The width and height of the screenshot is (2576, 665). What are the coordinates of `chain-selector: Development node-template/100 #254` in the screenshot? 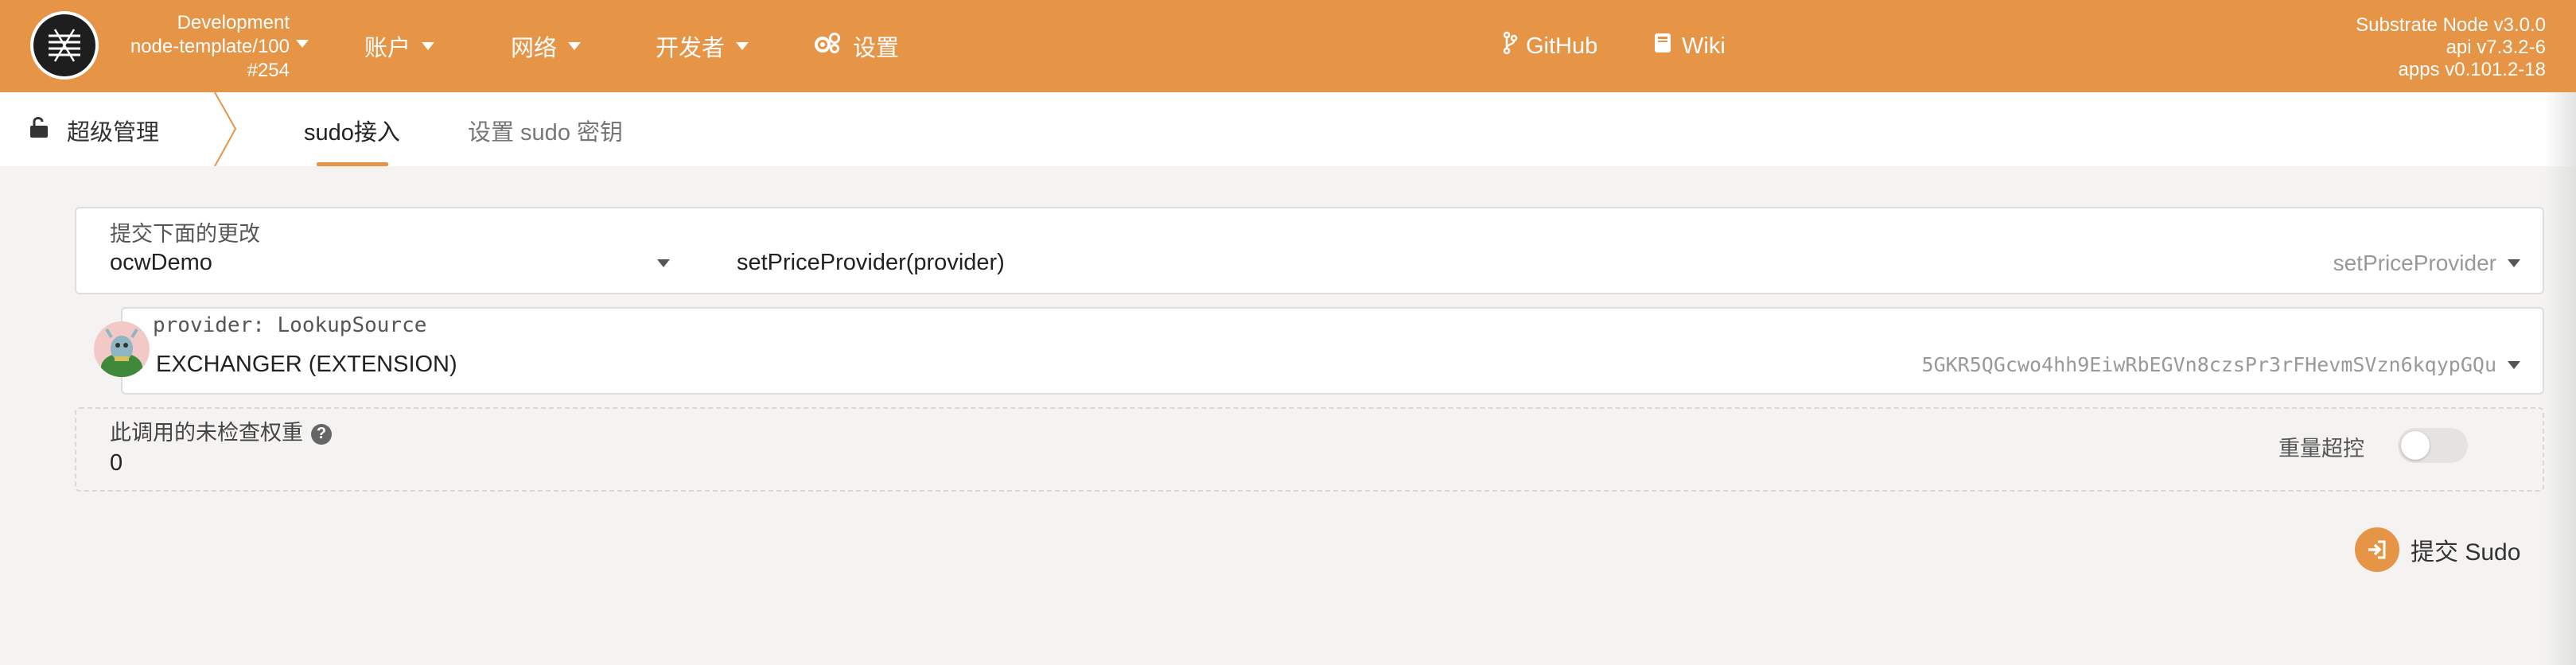 It's located at (201, 47).